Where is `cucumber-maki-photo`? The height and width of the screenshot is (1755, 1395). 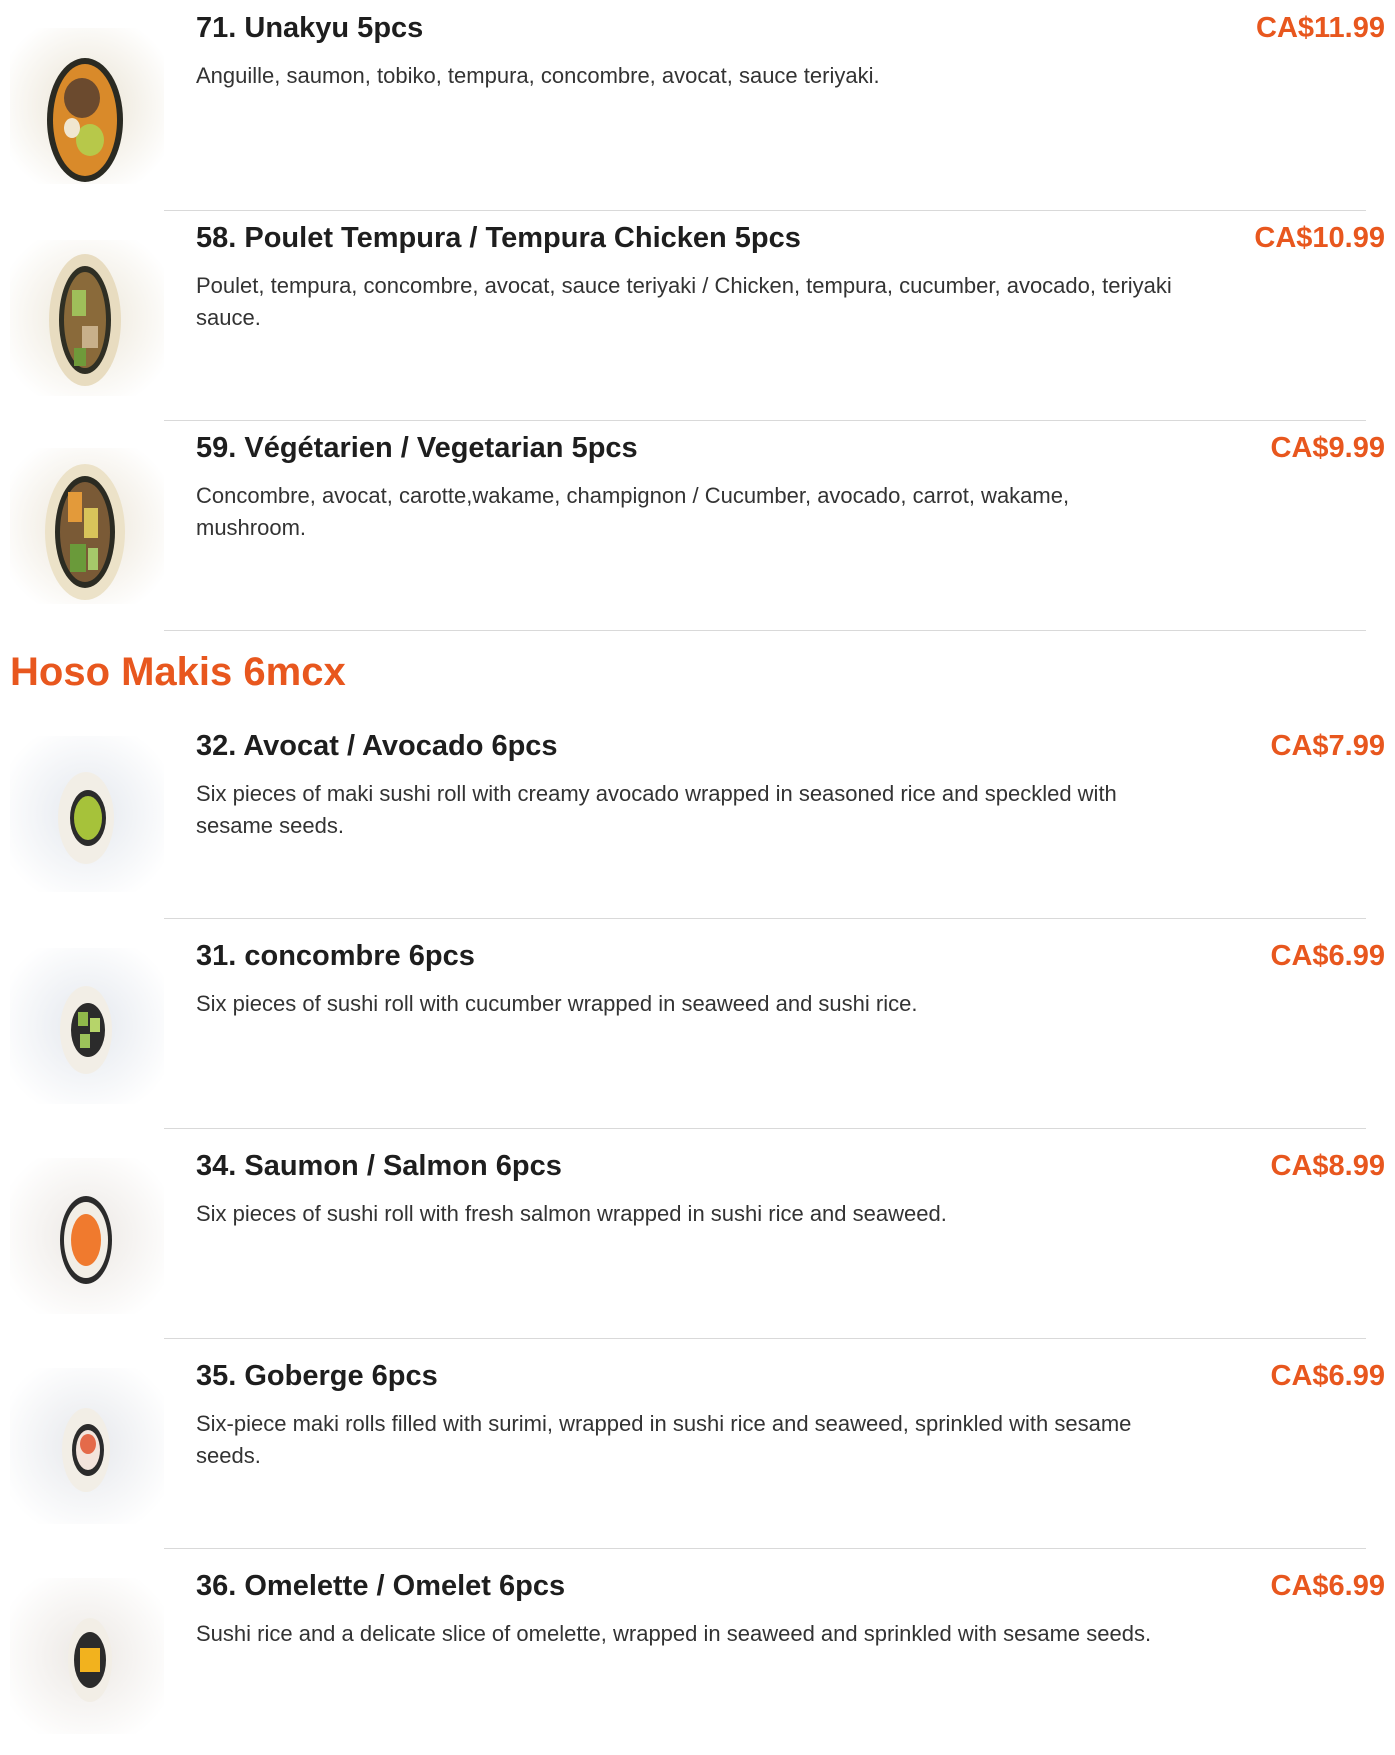
cucumber-maki-photo is located at coordinates (87, 1026).